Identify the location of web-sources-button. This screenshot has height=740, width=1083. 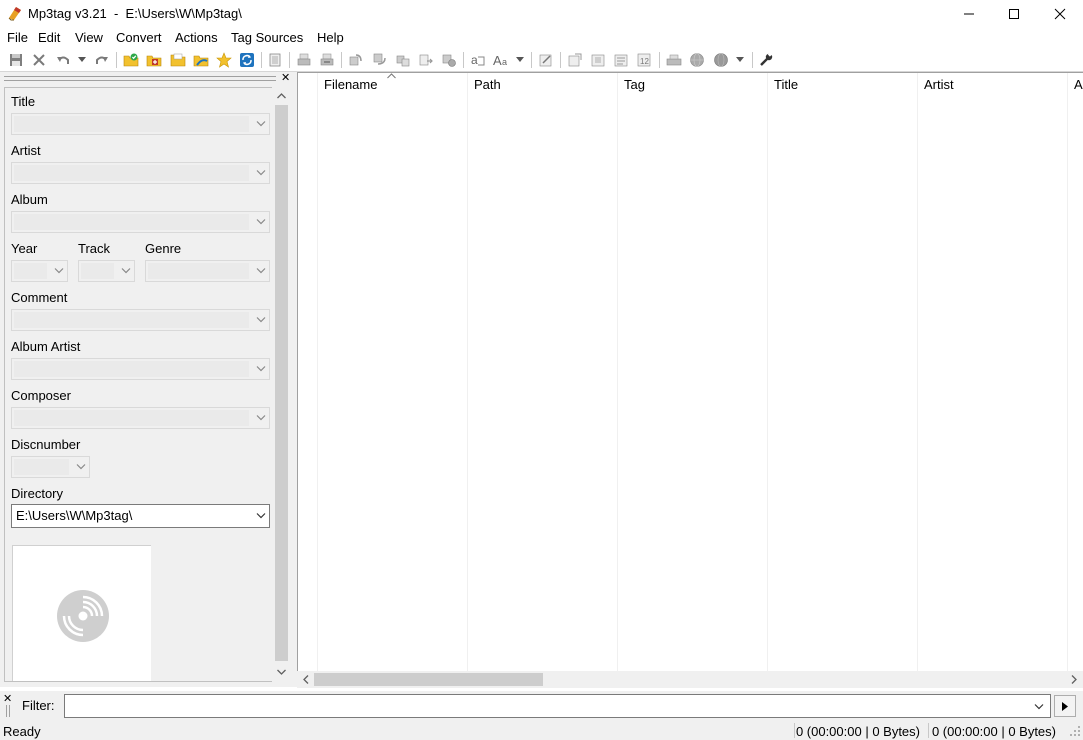
(721, 60).